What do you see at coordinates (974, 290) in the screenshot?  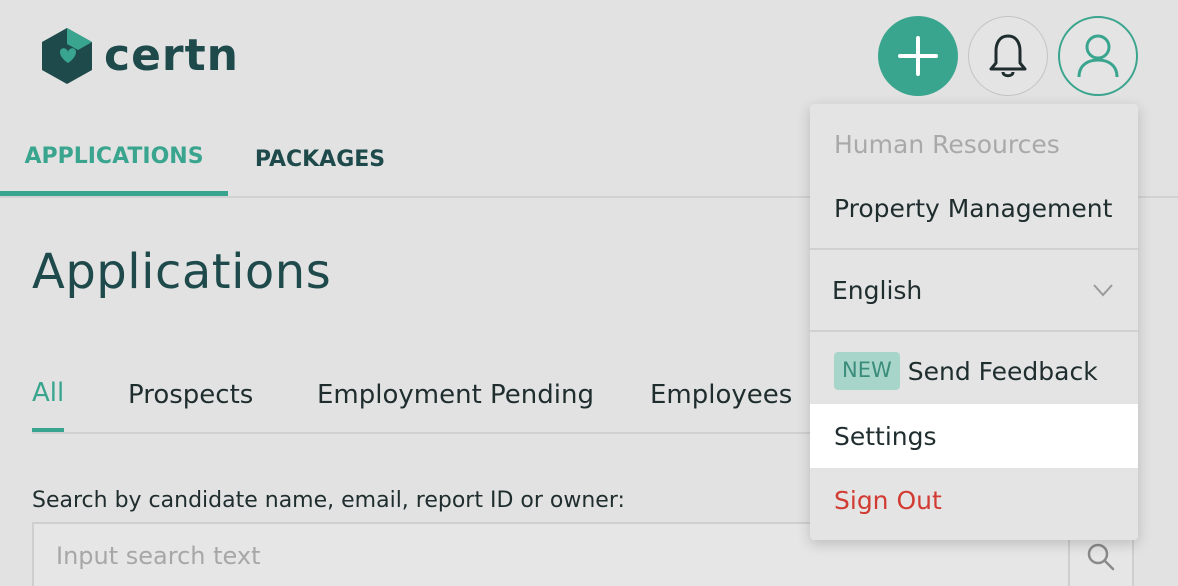 I see `language-select: English` at bounding box center [974, 290].